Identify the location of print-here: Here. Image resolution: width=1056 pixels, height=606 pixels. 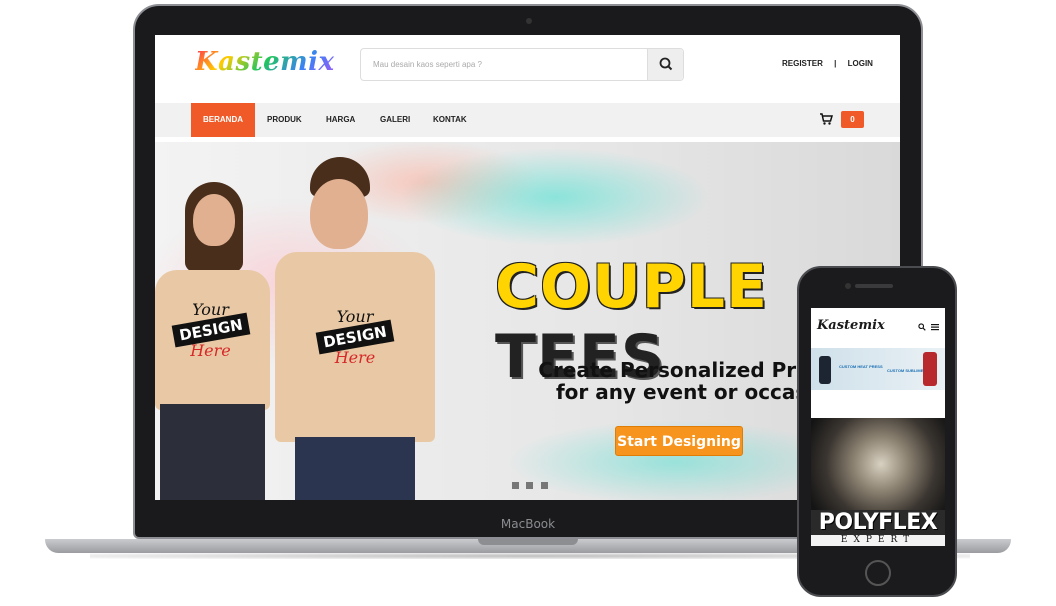
(355, 357).